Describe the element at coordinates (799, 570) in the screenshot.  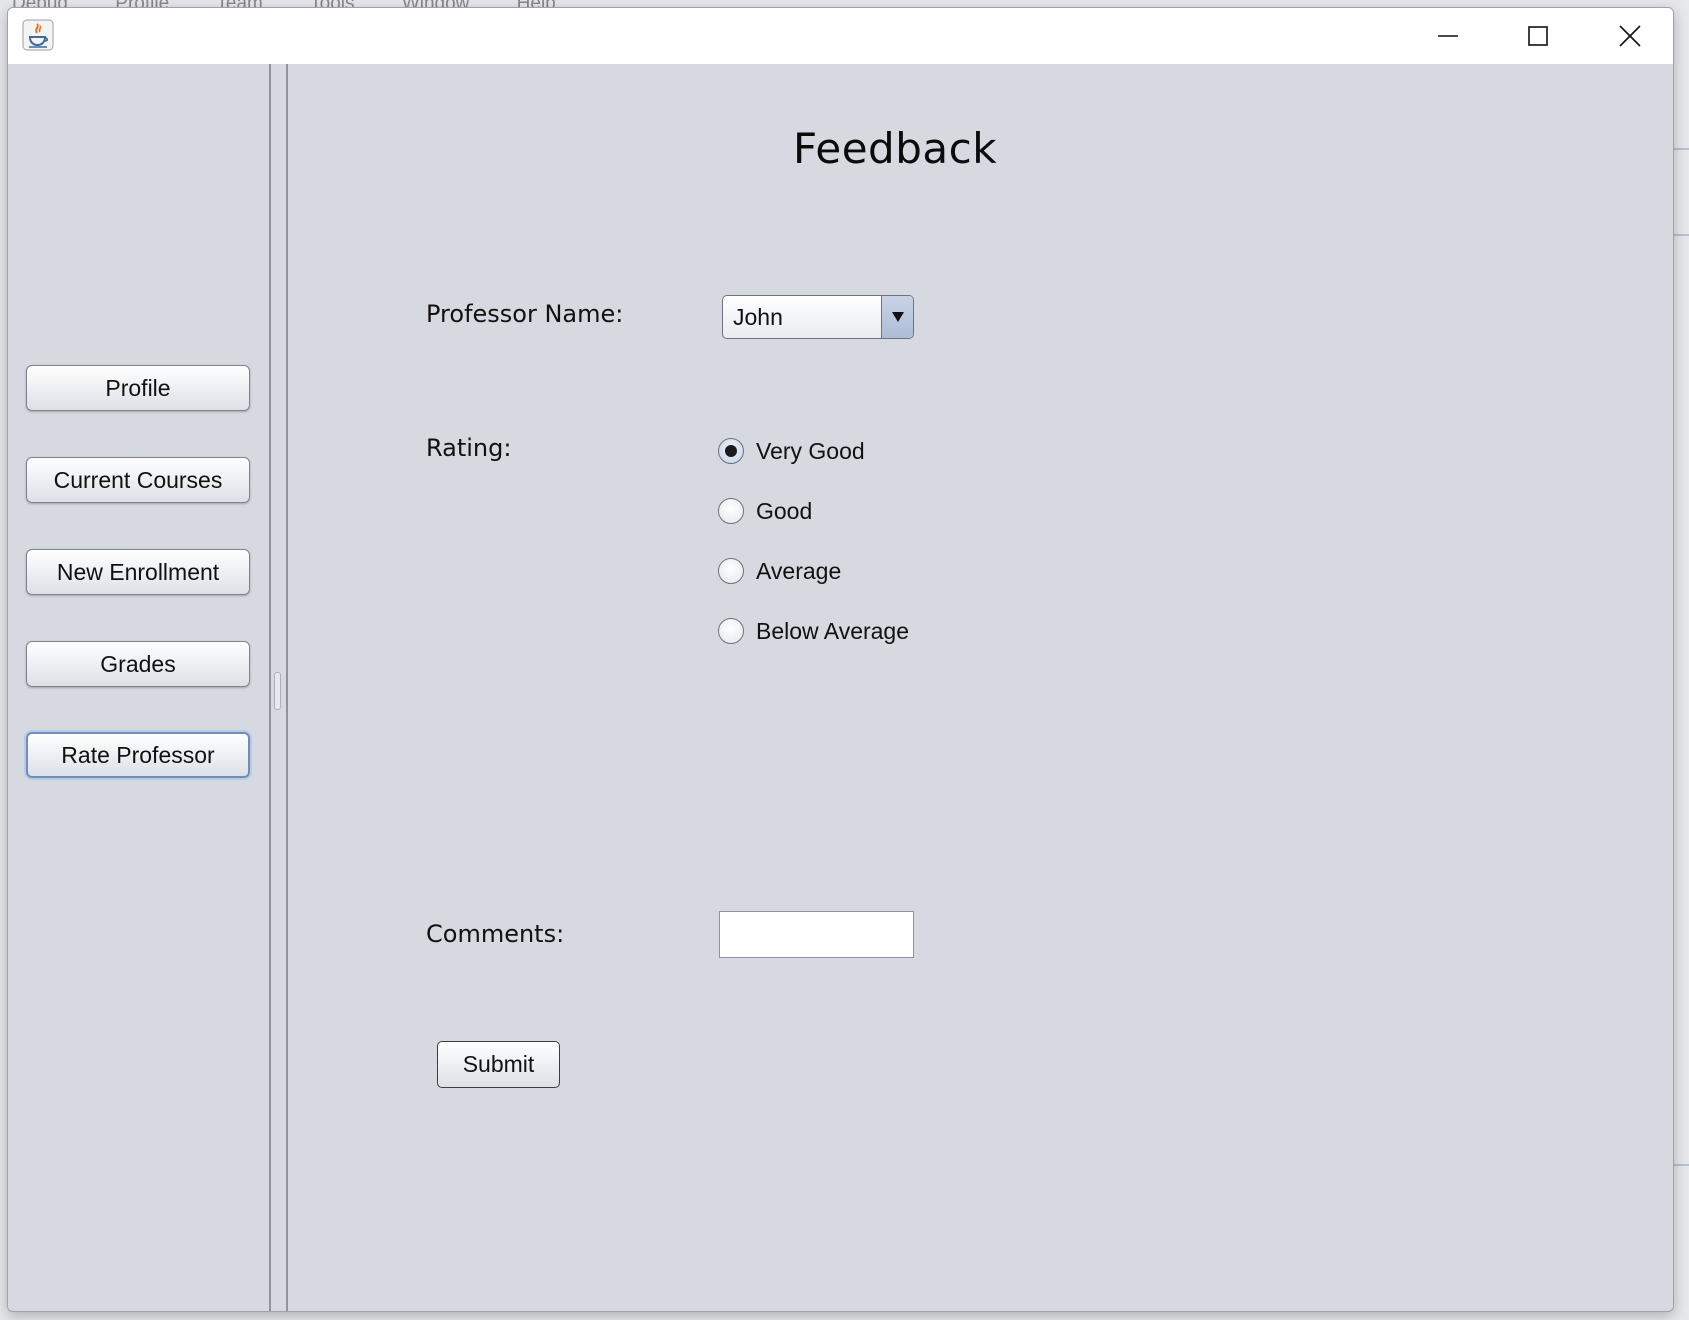
I see `rating-option-label: Average` at that location.